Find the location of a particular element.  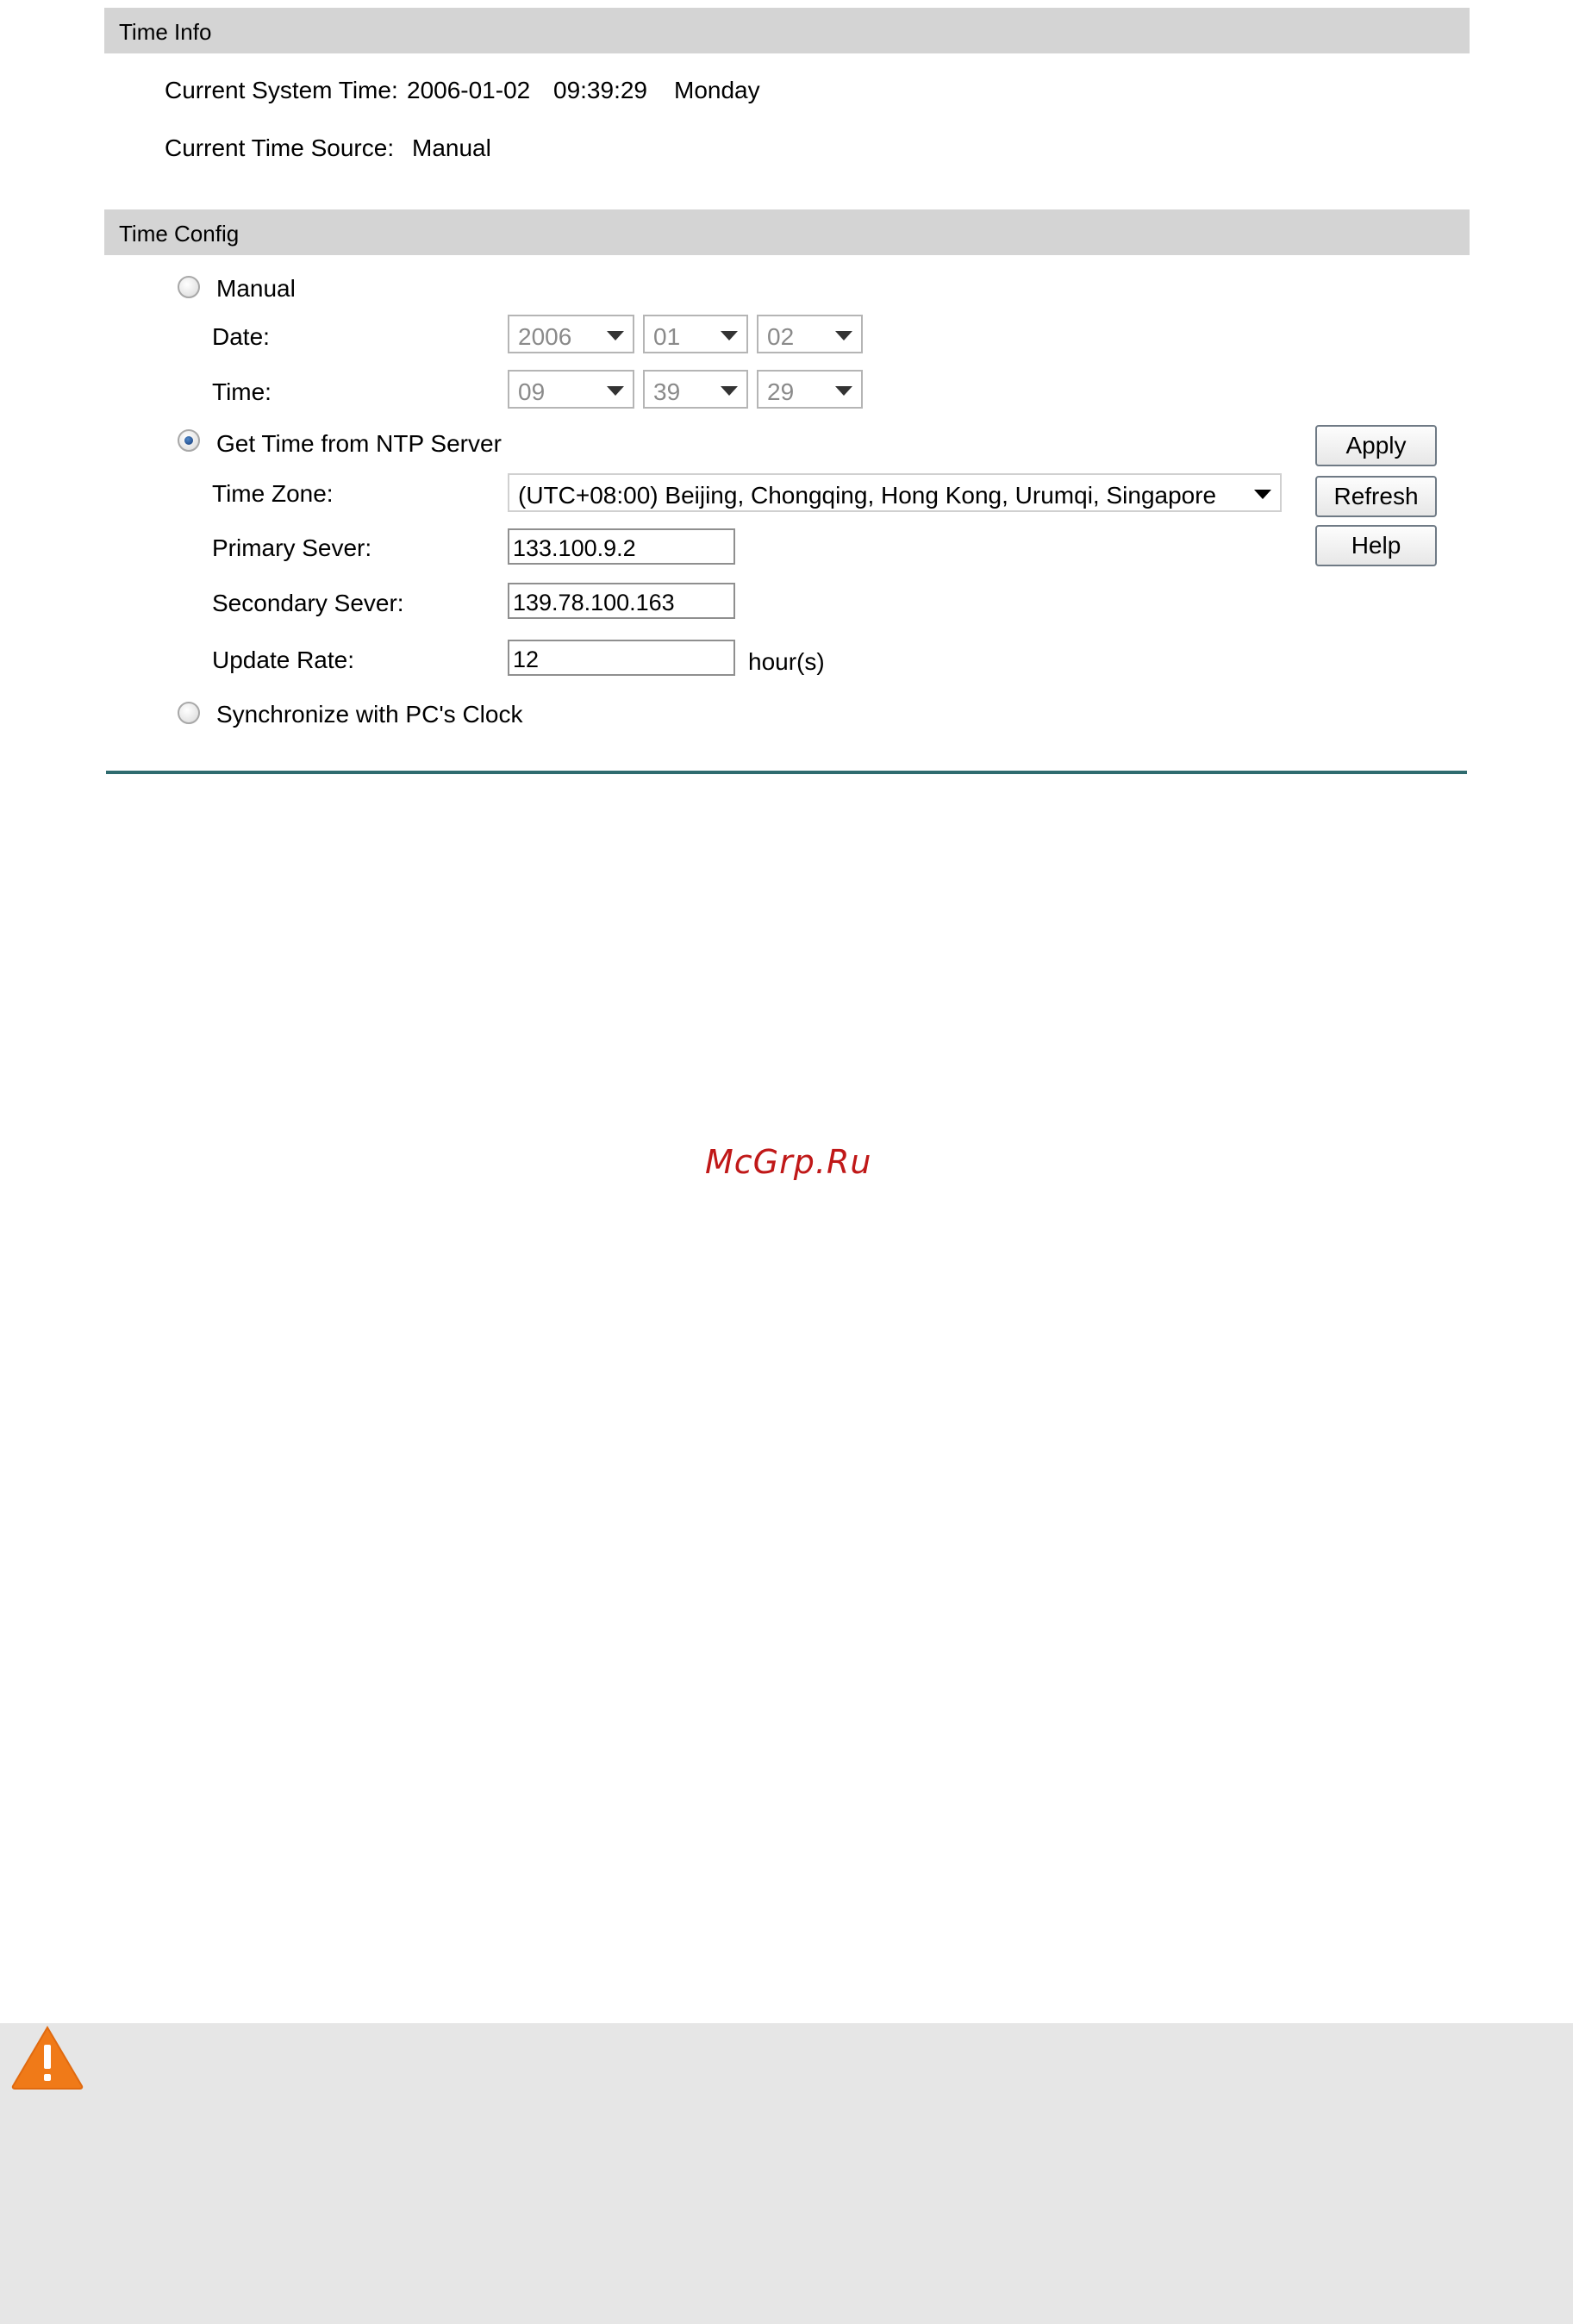

year-value: 2006 is located at coordinates (545, 336).